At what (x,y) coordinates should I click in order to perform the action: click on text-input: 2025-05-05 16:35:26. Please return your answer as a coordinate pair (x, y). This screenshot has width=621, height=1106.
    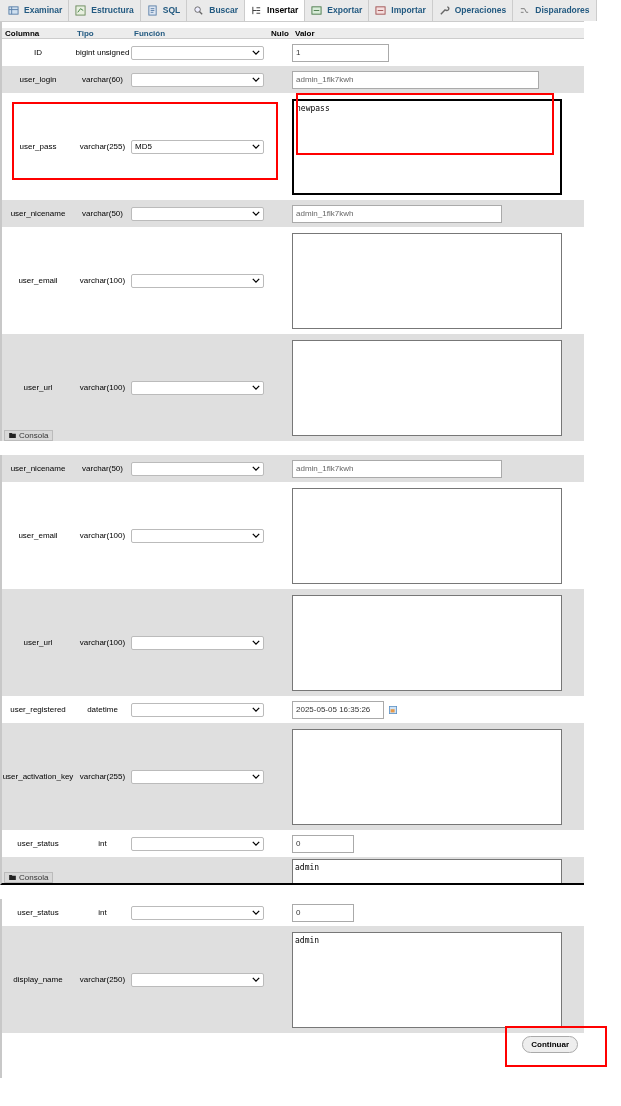
    Looking at the image, I should click on (338, 709).